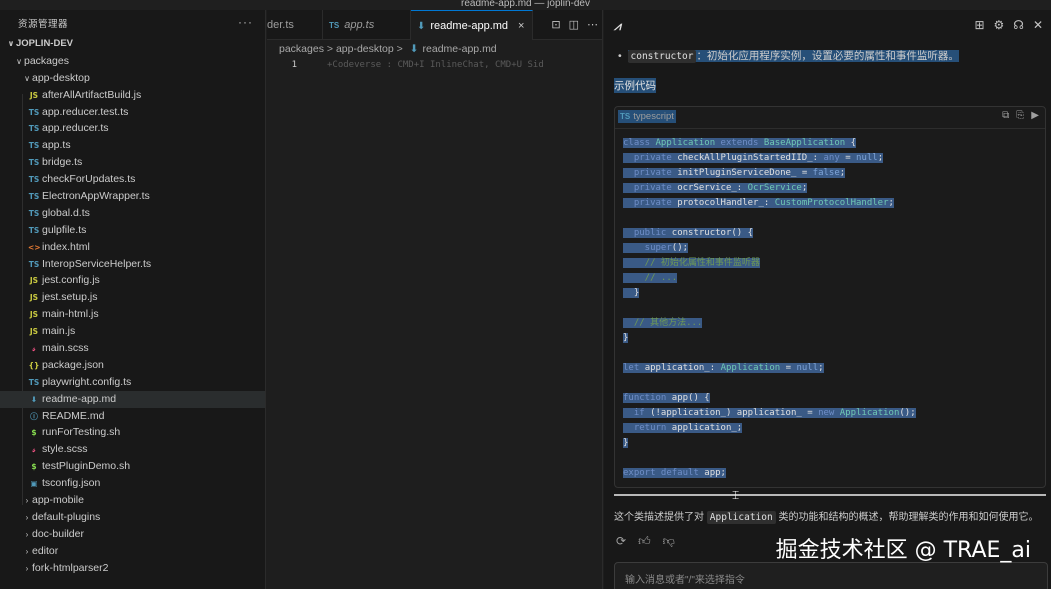 The height and width of the screenshot is (589, 1051). What do you see at coordinates (132, 314) in the screenshot?
I see `file-item: JS main-html.js` at bounding box center [132, 314].